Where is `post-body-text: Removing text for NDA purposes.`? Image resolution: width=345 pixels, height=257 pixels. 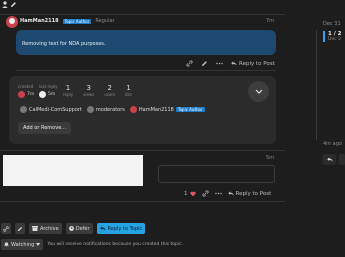 post-body-text: Removing text for NDA purposes. is located at coordinates (64, 44).